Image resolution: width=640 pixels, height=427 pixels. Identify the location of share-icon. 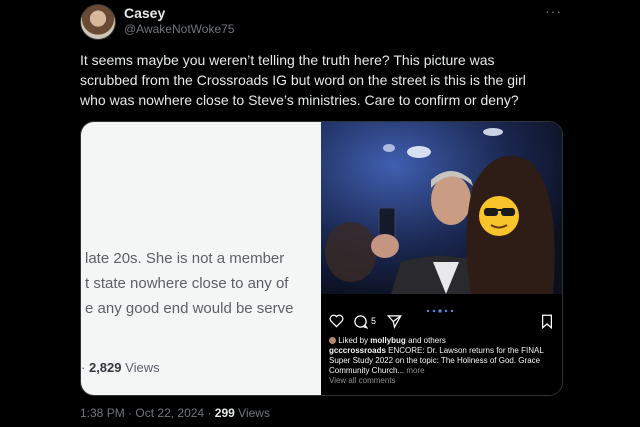
(394, 321).